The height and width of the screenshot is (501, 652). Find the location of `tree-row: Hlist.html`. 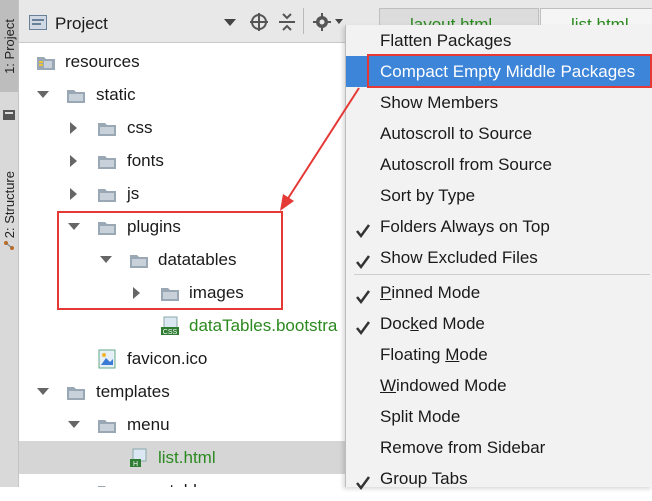

tree-row: Hlist.html is located at coordinates (182, 457).